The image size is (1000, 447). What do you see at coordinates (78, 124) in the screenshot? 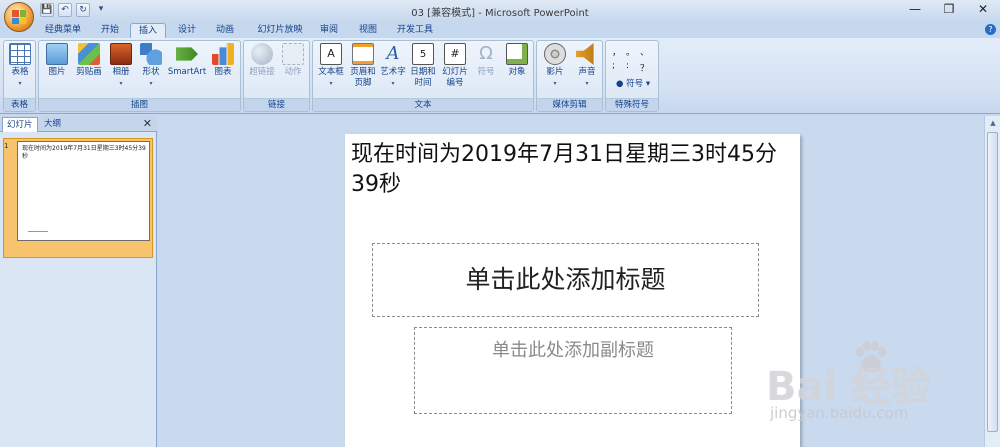
I see `panel-tabs: 幻灯片 大纲 ✕` at bounding box center [78, 124].